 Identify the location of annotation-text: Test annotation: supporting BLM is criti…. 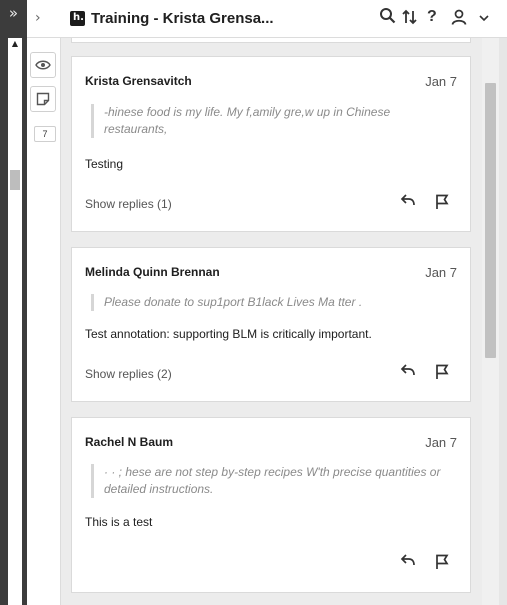
(228, 334).